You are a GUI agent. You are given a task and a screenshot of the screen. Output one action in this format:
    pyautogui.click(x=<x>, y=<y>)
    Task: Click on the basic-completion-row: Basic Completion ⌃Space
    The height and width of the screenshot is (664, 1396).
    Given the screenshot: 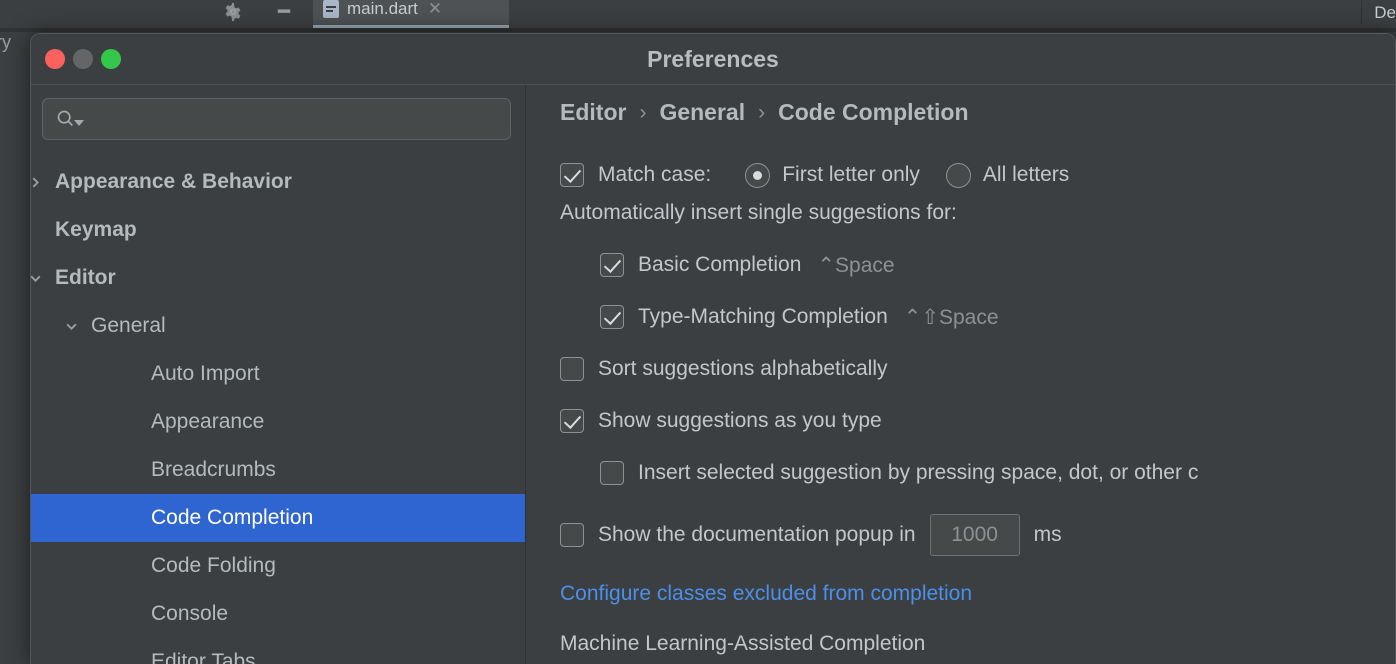 What is the action you would take?
    pyautogui.click(x=977, y=265)
    